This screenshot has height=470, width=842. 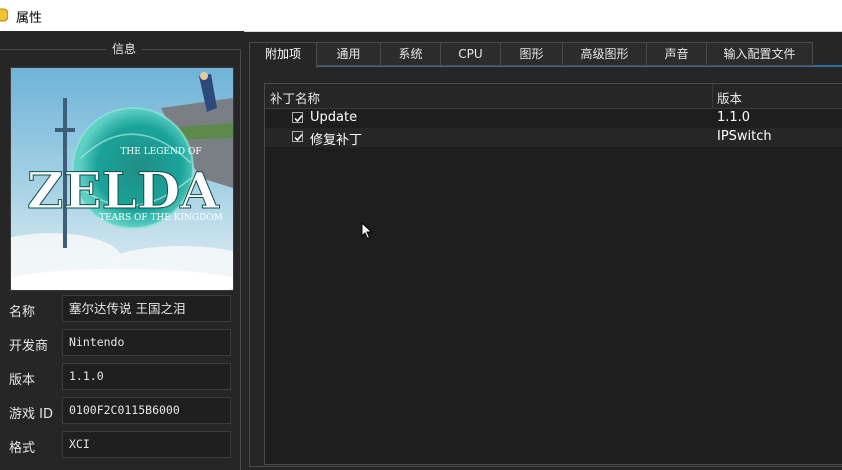 What do you see at coordinates (160, 152) in the screenshot?
I see `cover-title-top: THE LEGEND OF` at bounding box center [160, 152].